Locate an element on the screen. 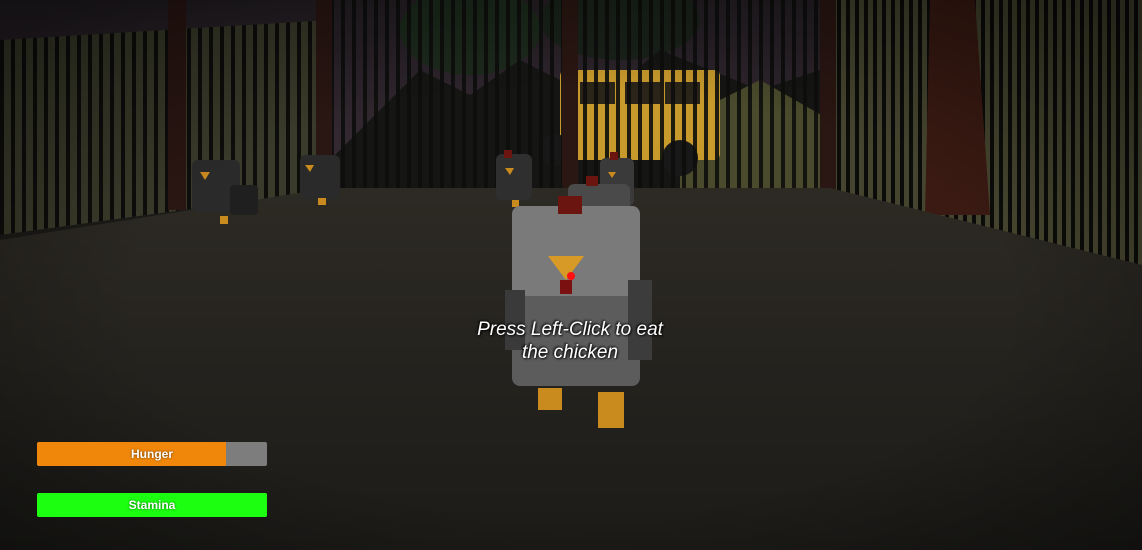 The image size is (1142, 550). hunger-label: Hunger is located at coordinates (152, 454).